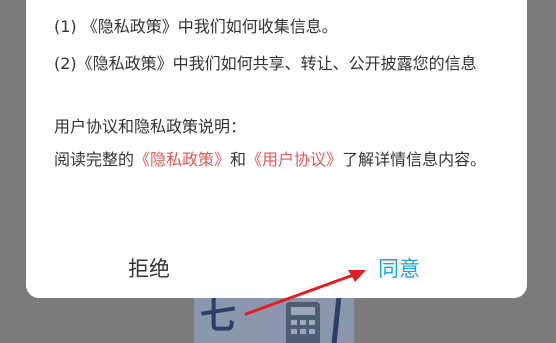 This screenshot has height=343, width=556. I want to click on user-agreement-link: 《用户协议》, so click(294, 159).